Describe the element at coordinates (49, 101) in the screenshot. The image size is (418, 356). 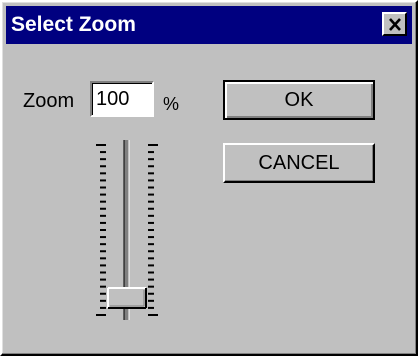
I see `zoom-label: Zoom` at that location.